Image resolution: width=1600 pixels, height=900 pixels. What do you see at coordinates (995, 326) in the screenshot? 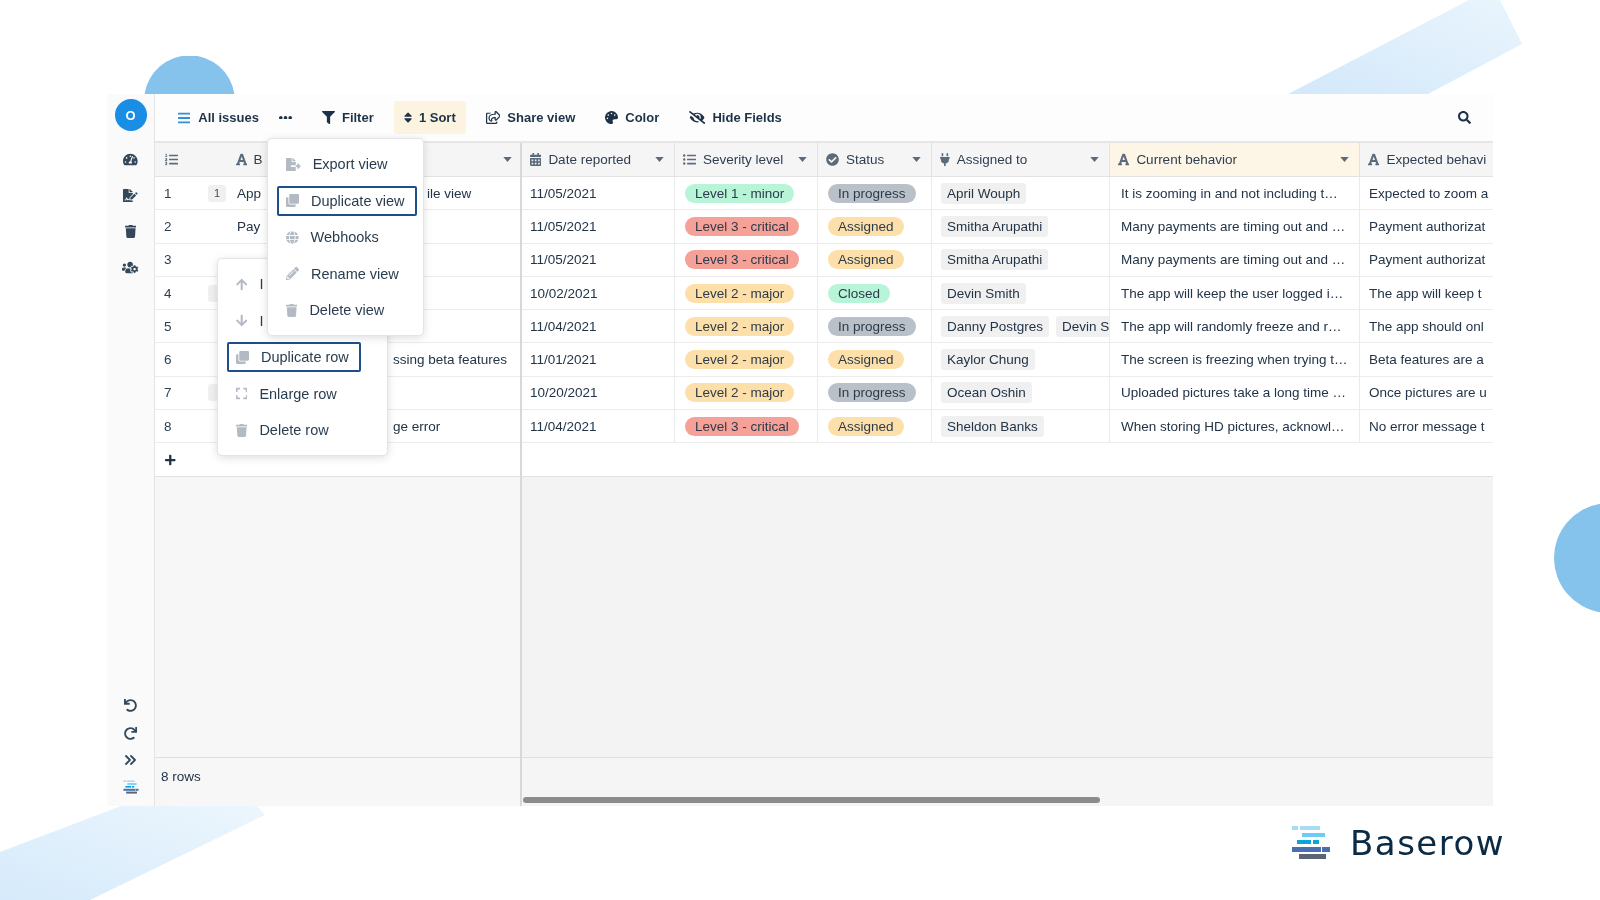
I see `linked-record-chip: Danny Postgres` at bounding box center [995, 326].